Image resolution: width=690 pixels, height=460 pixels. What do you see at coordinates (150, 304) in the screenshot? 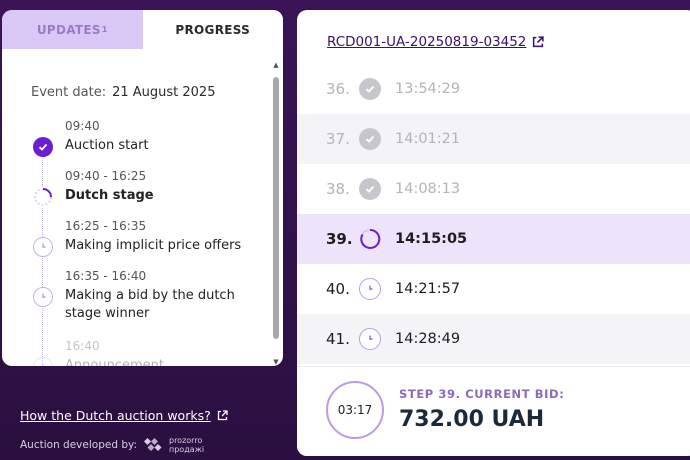
I see `timeline-title: Making a bid by the dutch stage winner` at bounding box center [150, 304].